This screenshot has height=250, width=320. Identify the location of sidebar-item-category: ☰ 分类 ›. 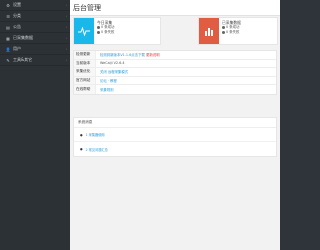
(35, 16).